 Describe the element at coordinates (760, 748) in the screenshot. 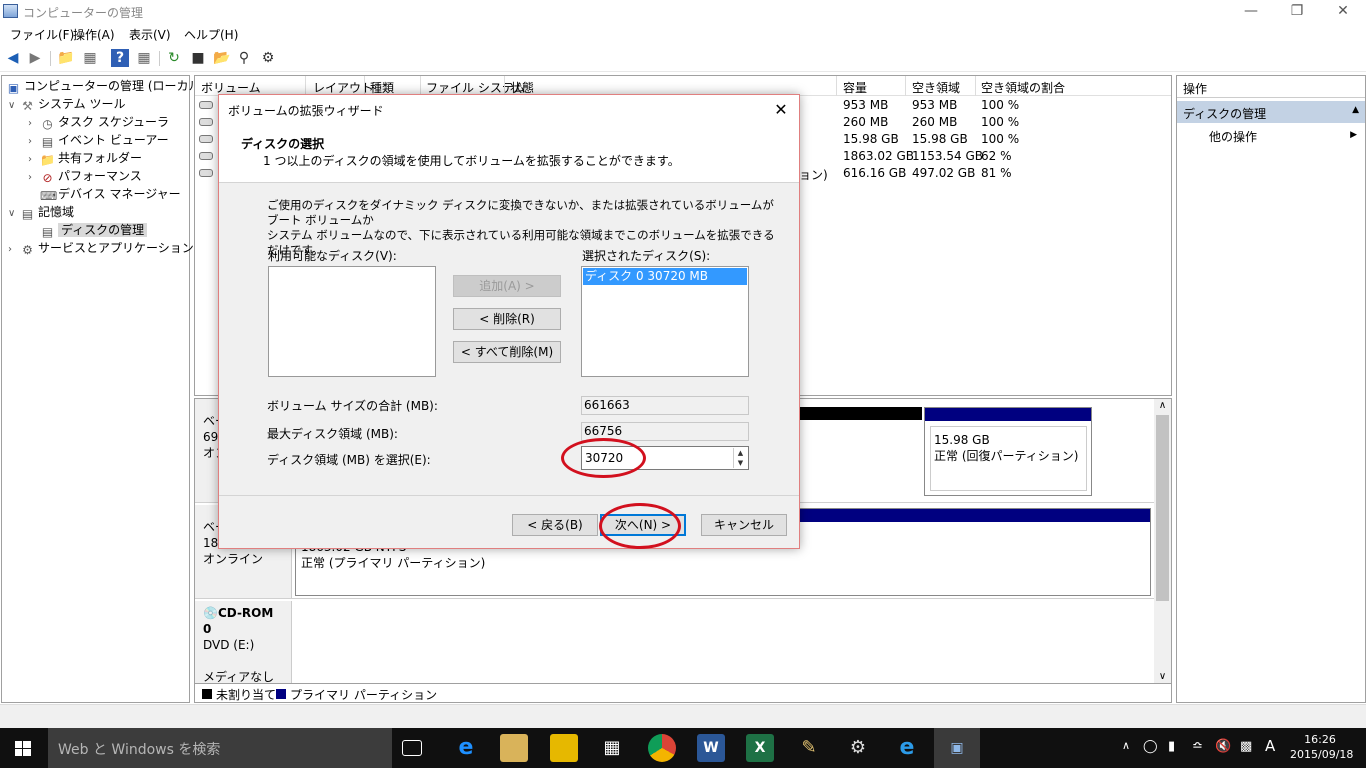

I see `excel-icon: X` at that location.